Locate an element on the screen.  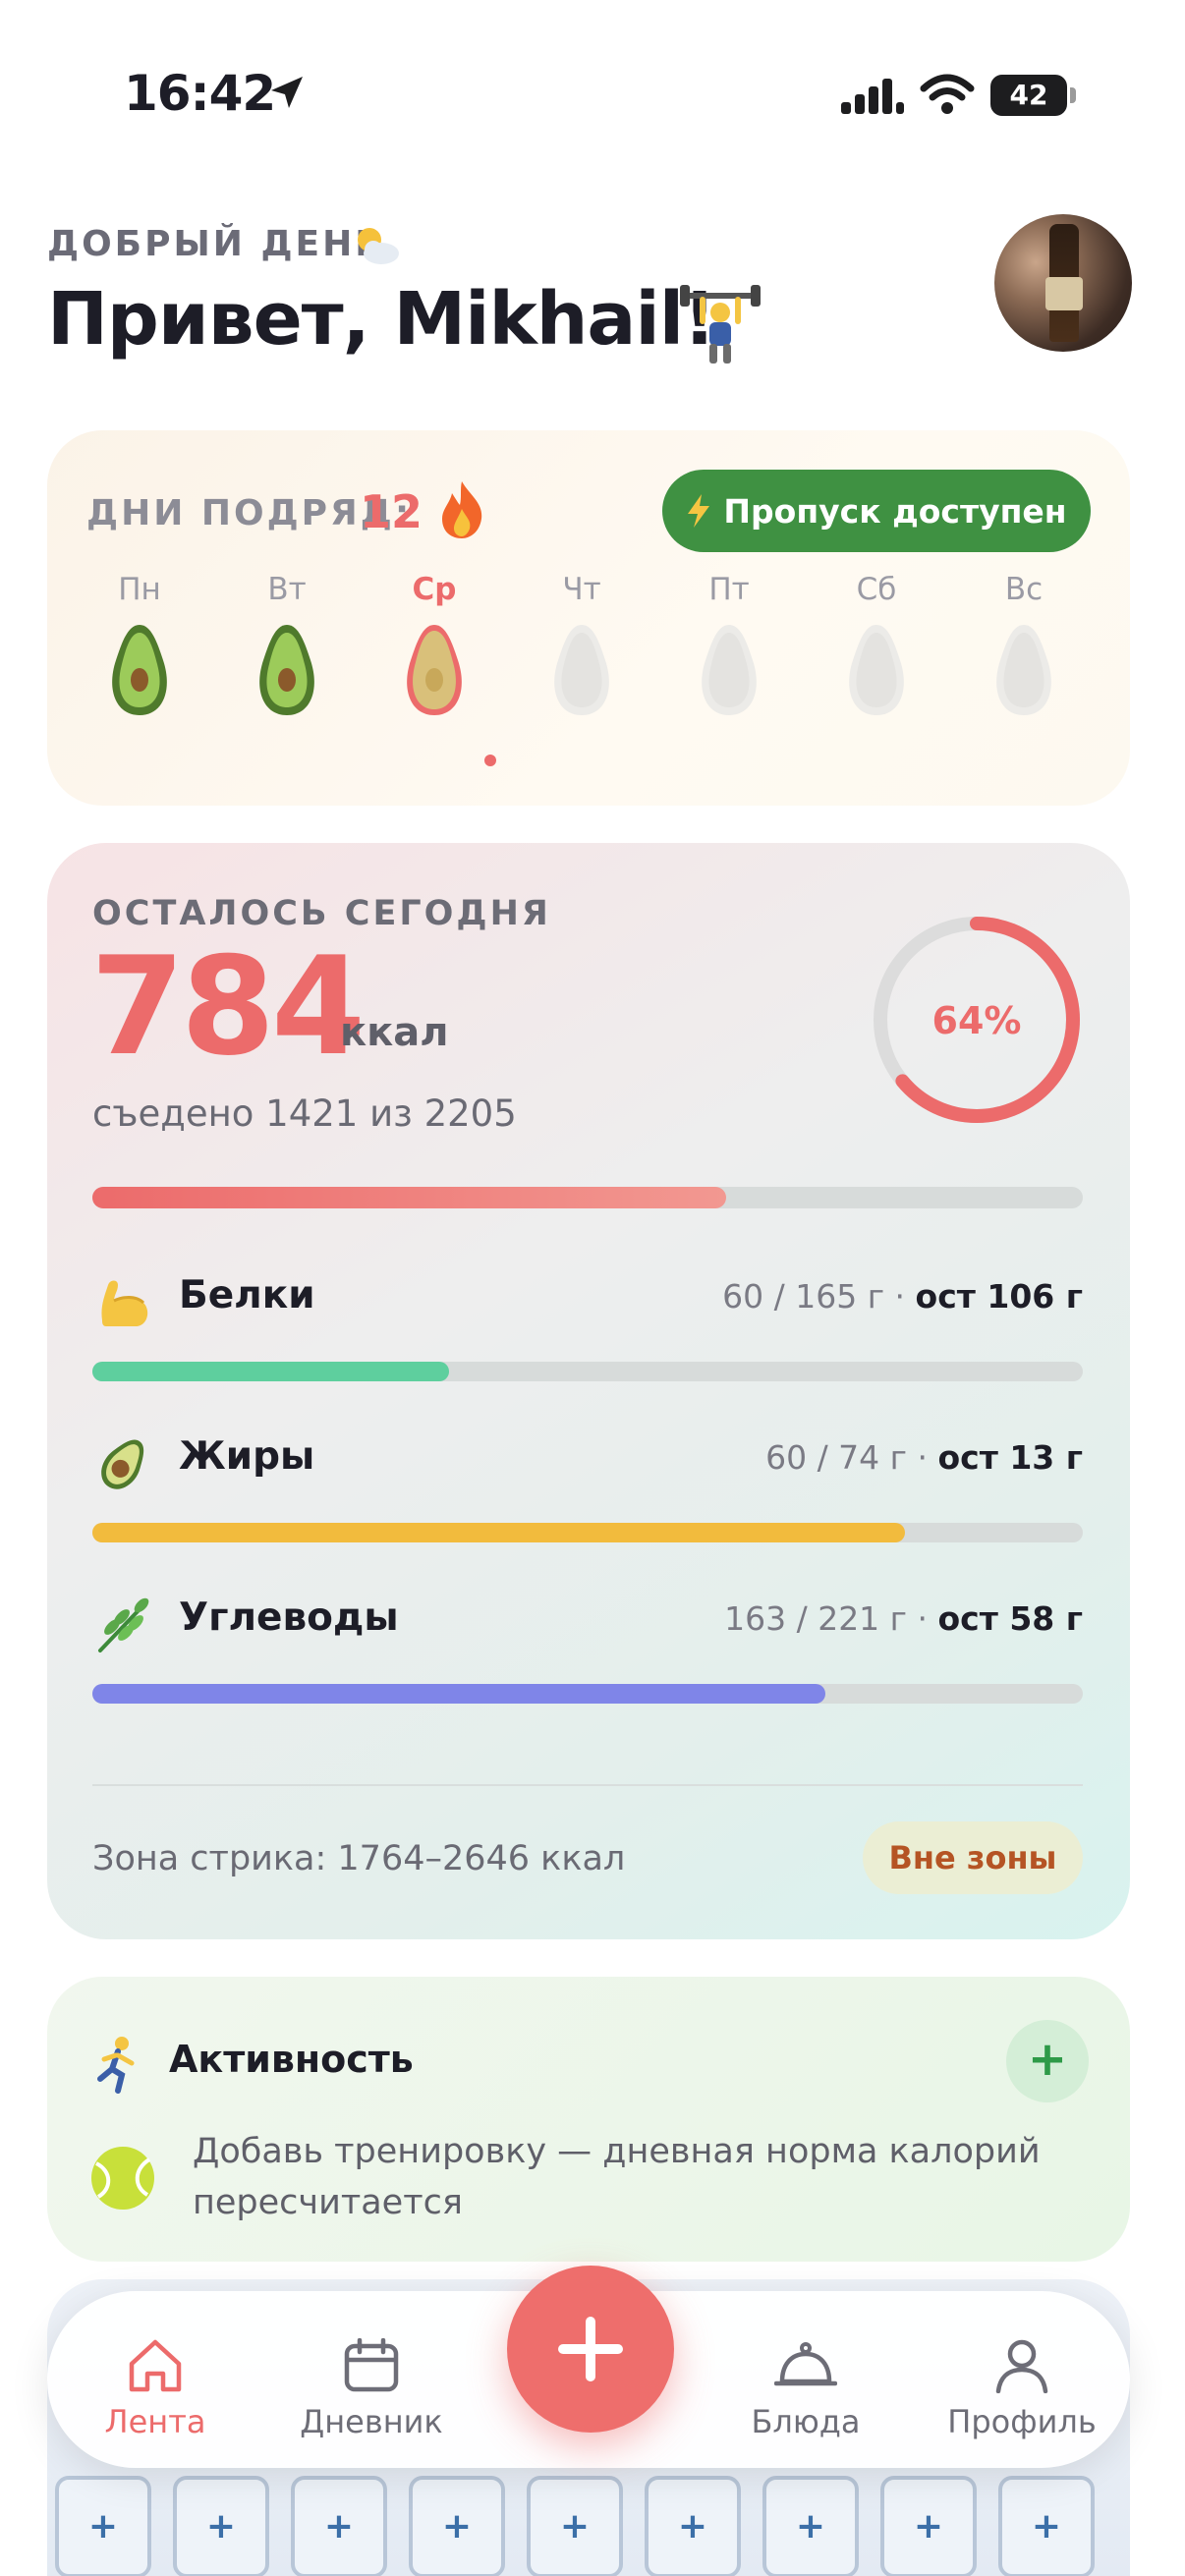
calories-percent: 64% is located at coordinates (977, 1020).